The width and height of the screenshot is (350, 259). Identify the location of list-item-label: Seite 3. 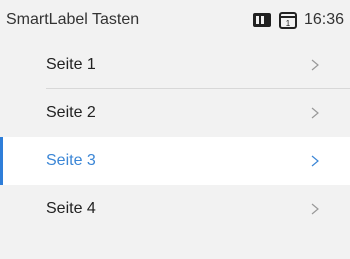
(71, 160).